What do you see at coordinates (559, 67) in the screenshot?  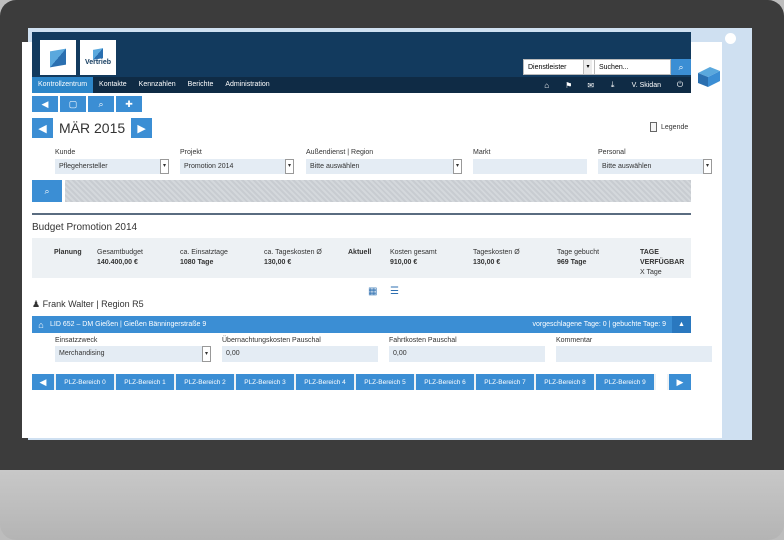 I see `search-category-select: Dienstleister ▾` at bounding box center [559, 67].